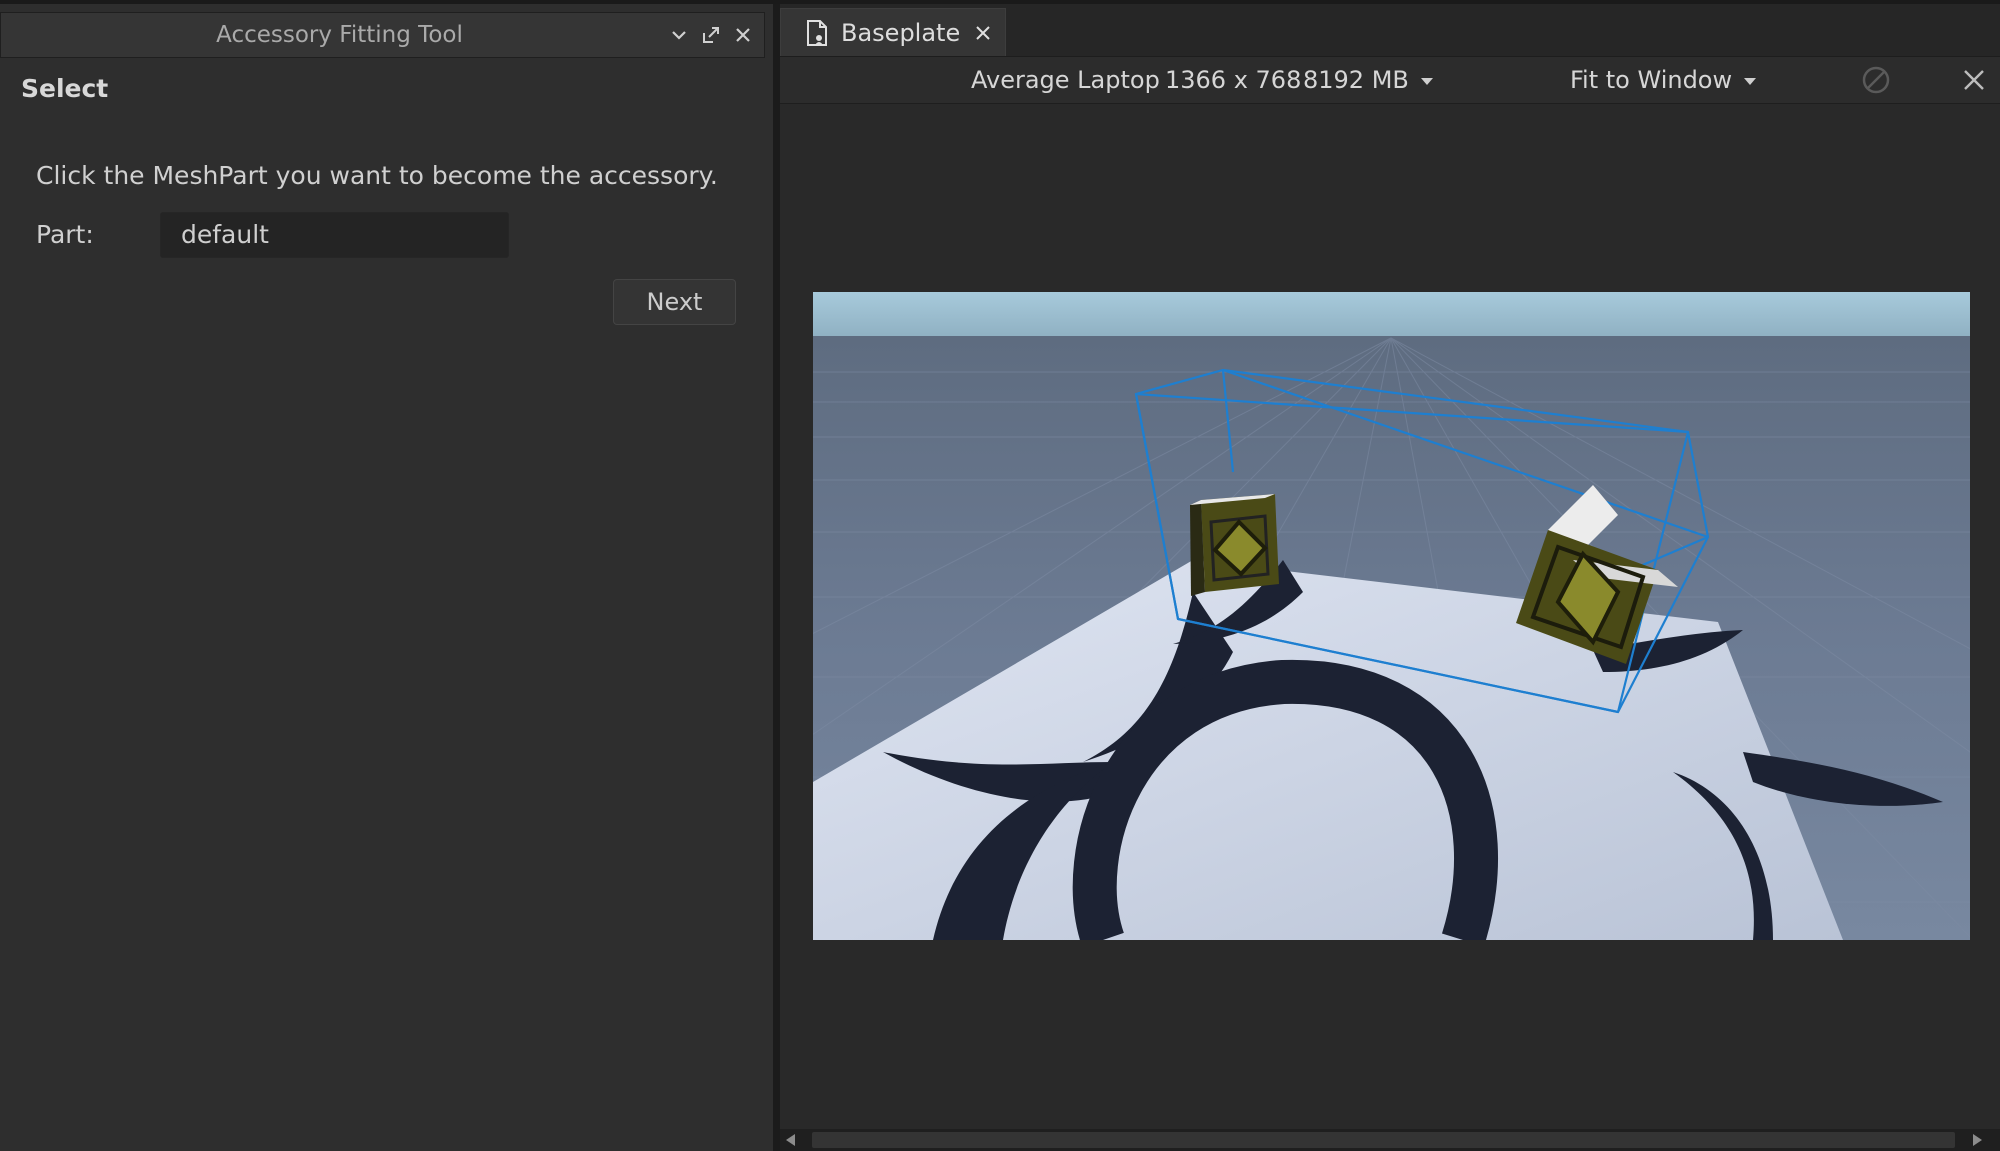  Describe the element at coordinates (1876, 80) in the screenshot. I see `rotate-disabled-icon` at that location.